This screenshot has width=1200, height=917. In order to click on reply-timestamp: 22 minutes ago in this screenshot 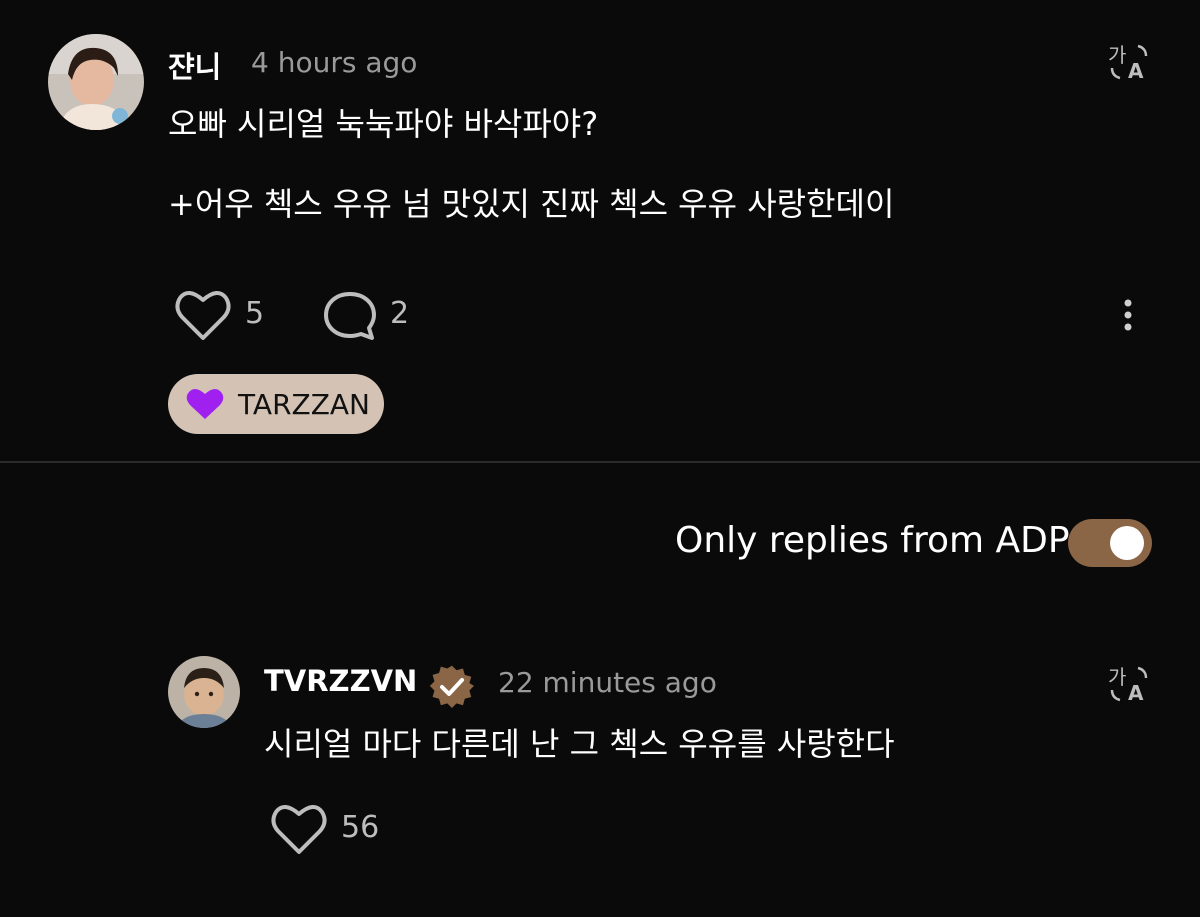, I will do `click(607, 682)`.